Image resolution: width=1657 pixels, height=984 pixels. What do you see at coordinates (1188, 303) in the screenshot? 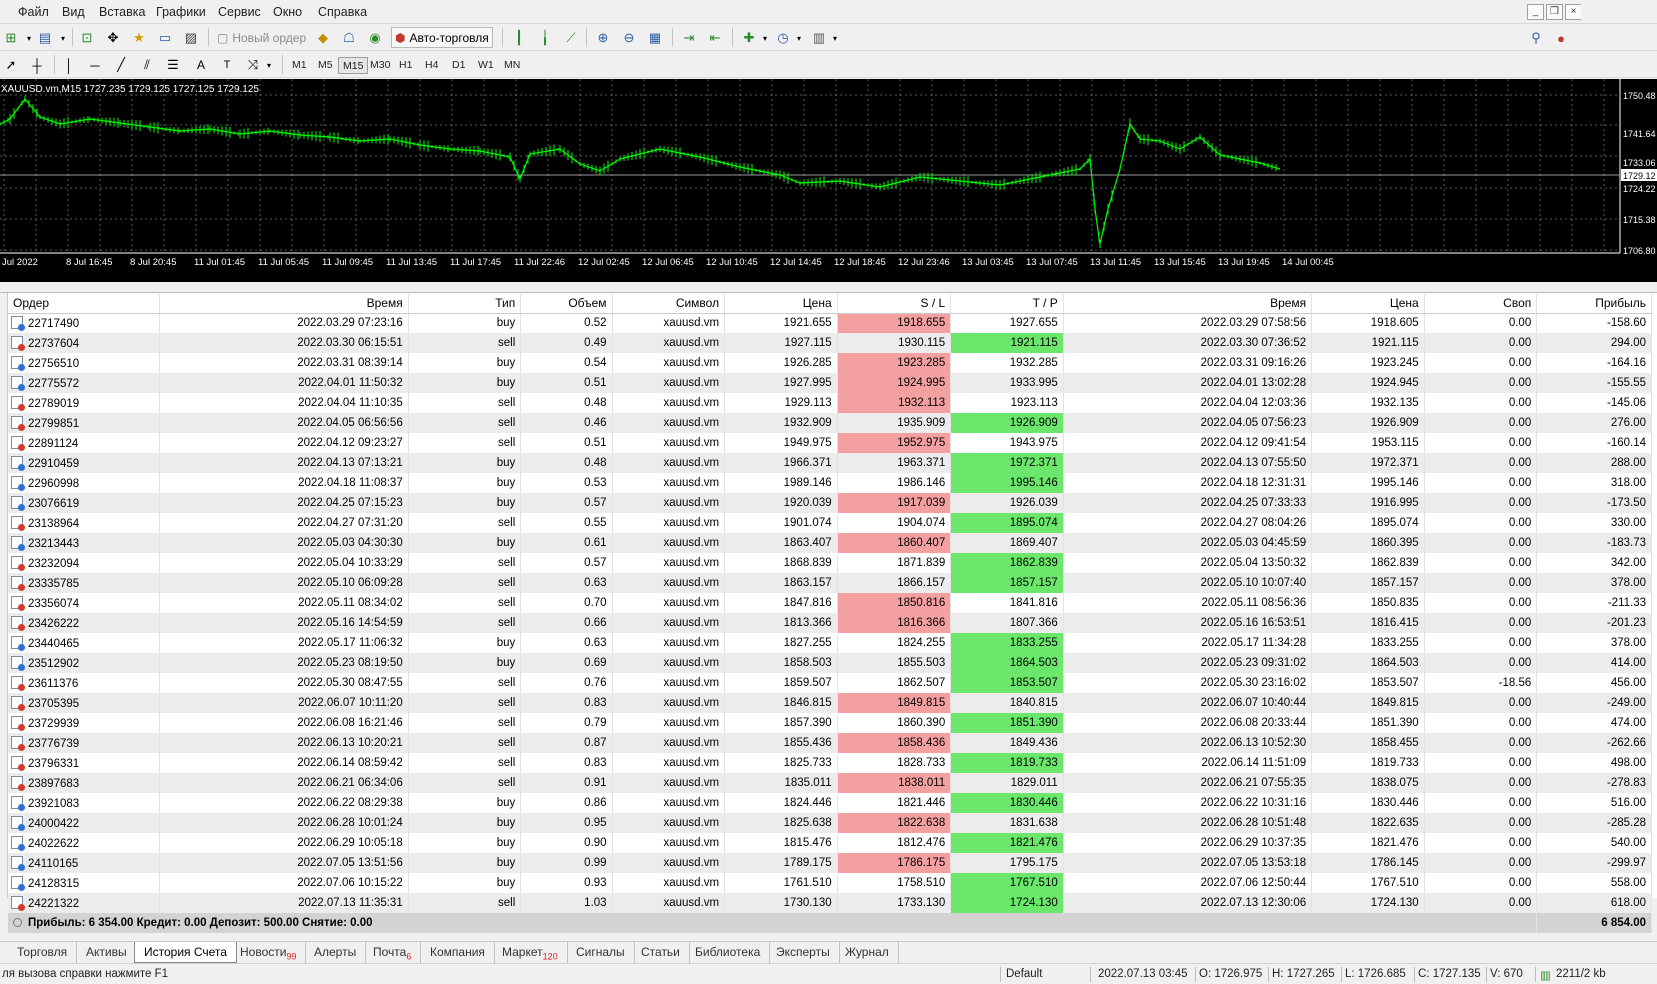
I see `column-header-close-time: Время` at bounding box center [1188, 303].